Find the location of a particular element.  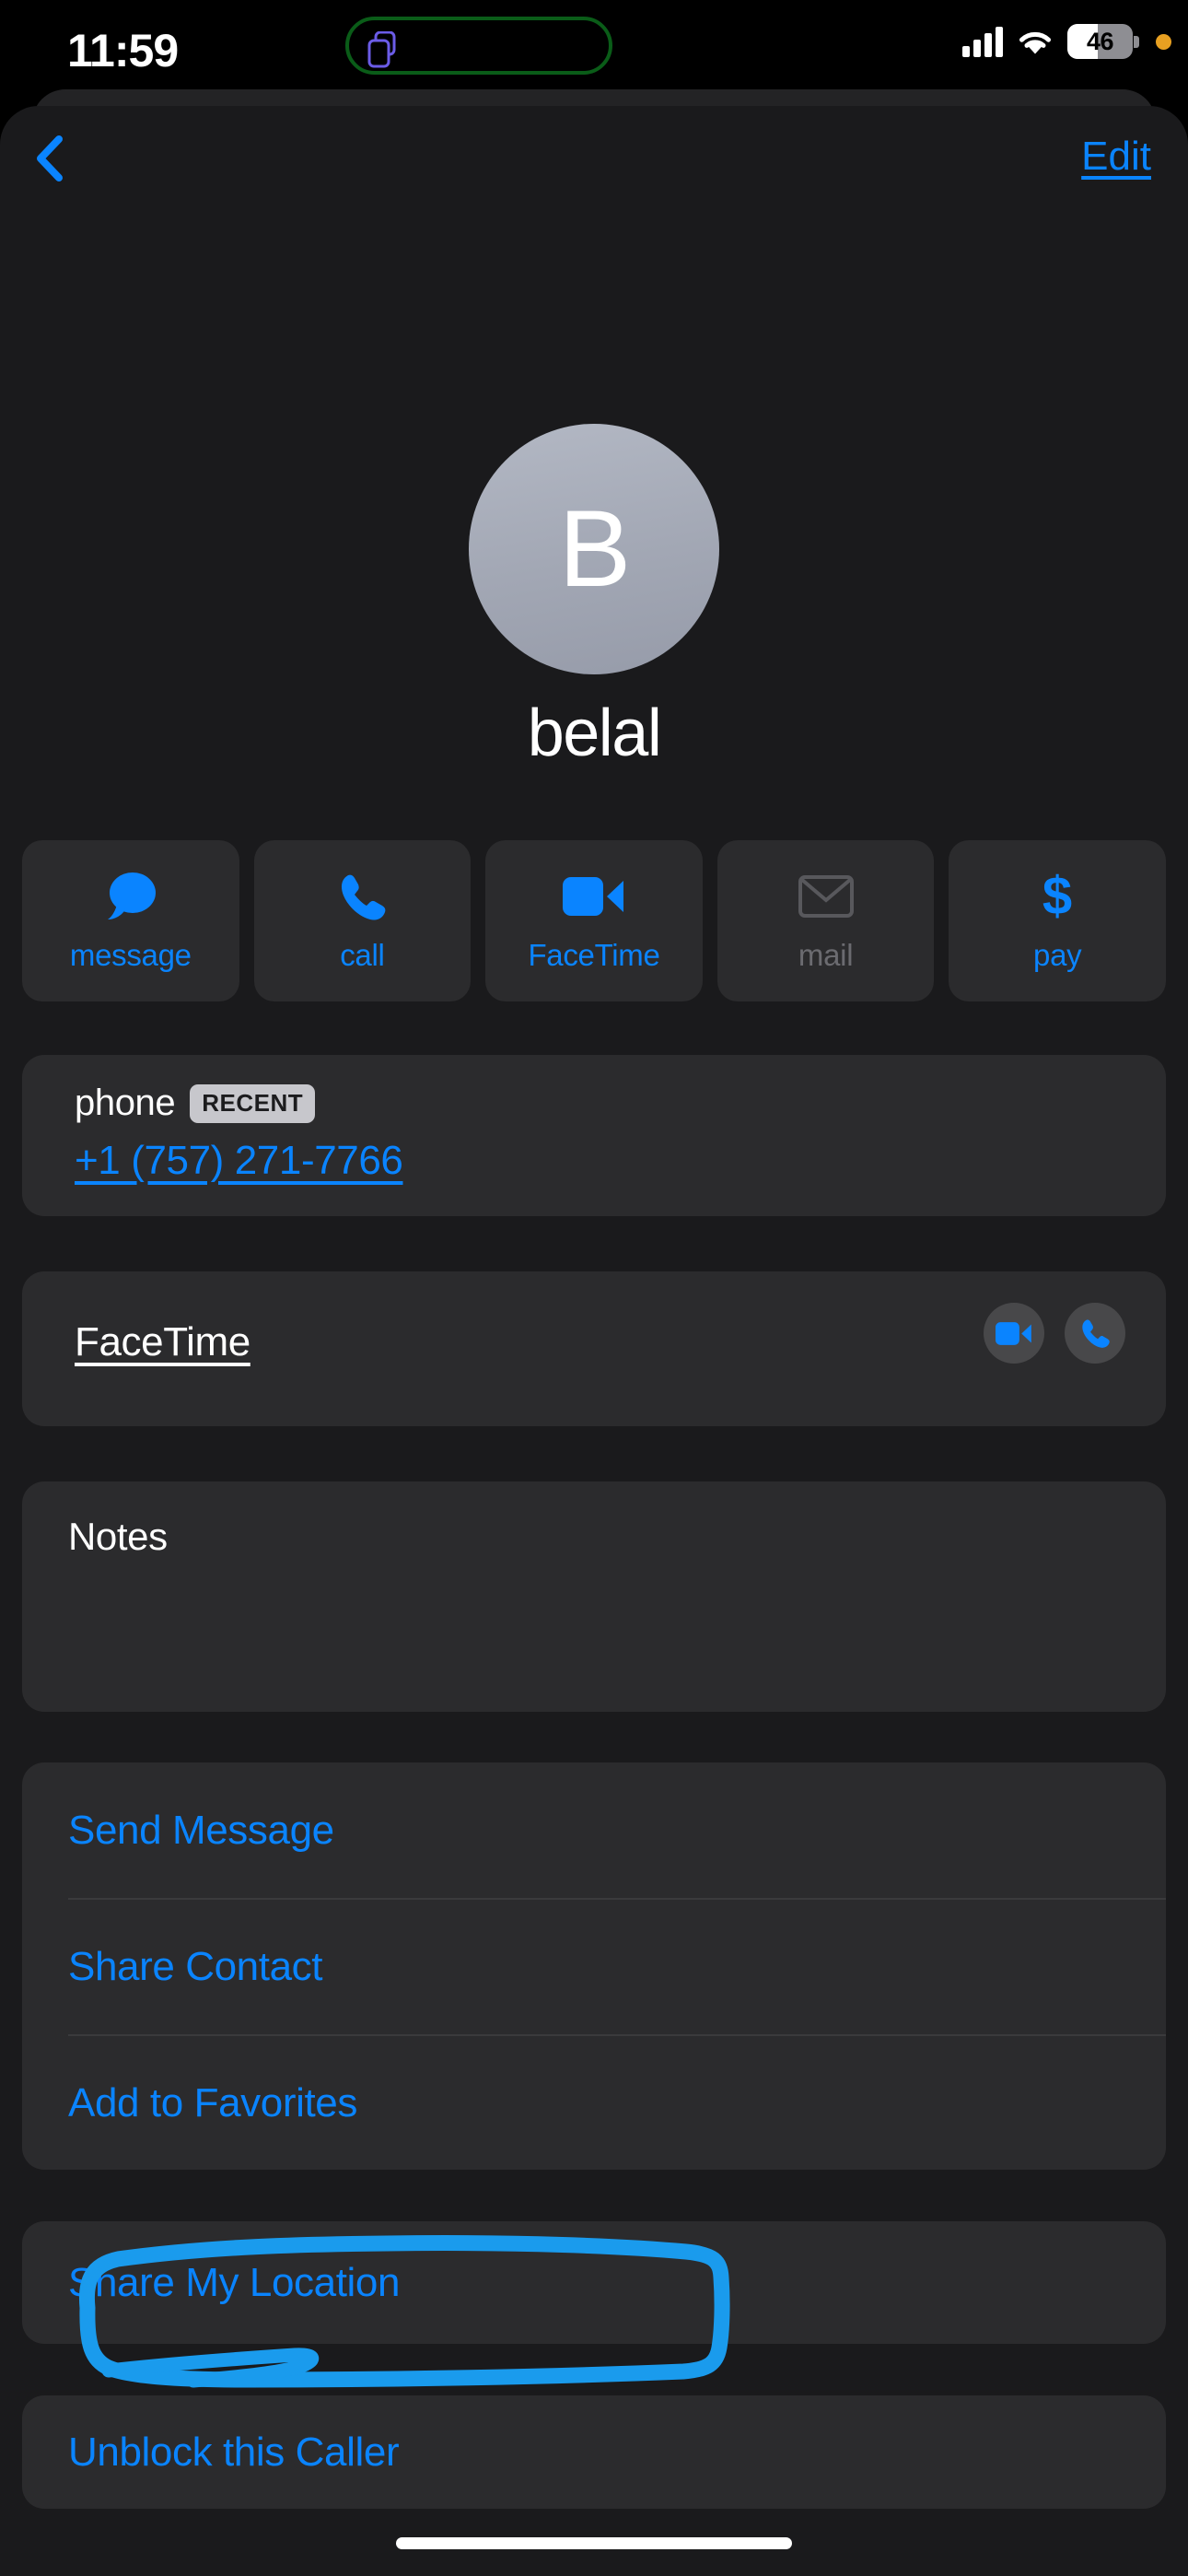

share-contact-row: Share Contact is located at coordinates (594, 1966).